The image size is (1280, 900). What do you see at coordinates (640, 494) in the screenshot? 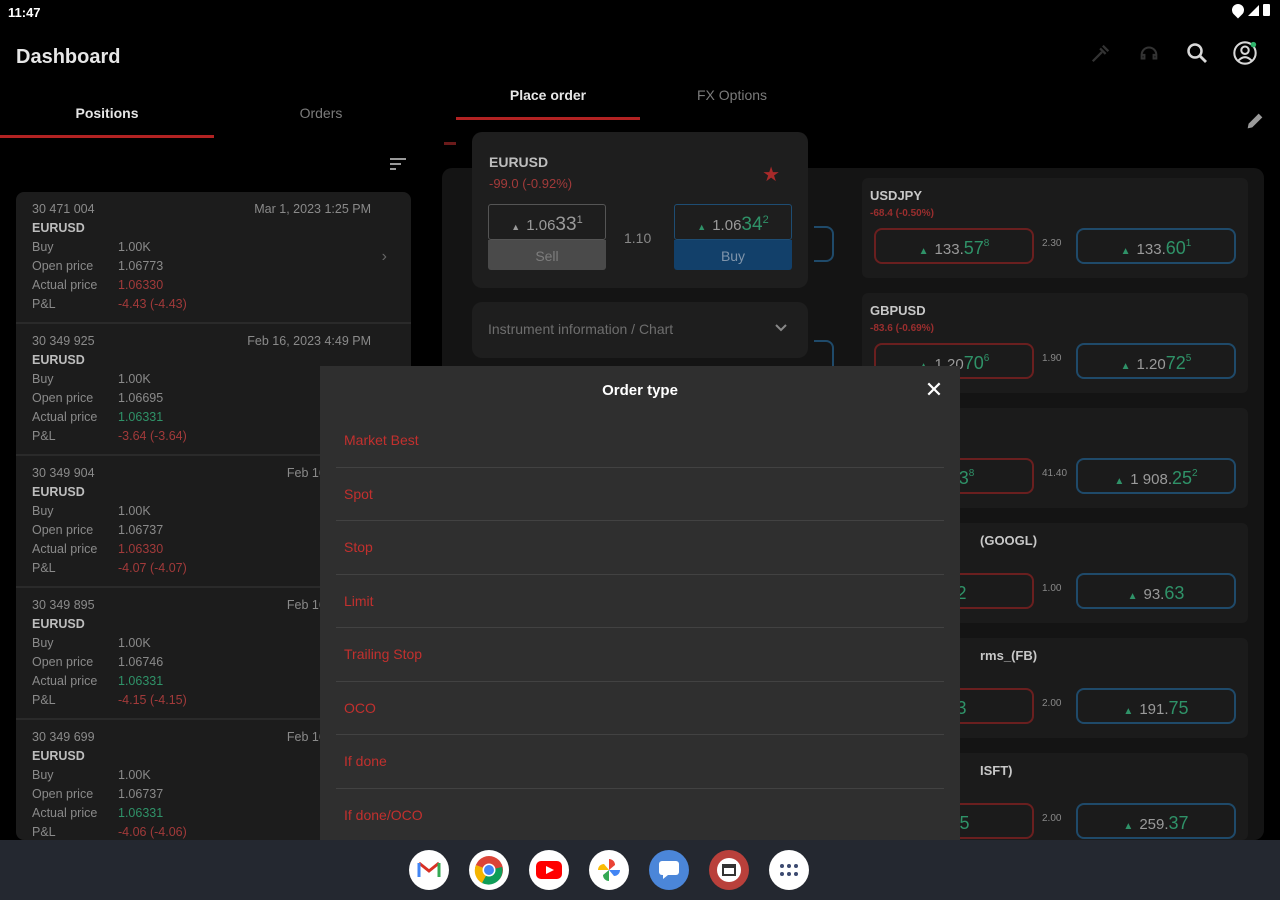
I see `order-type-spot: Spot` at bounding box center [640, 494].